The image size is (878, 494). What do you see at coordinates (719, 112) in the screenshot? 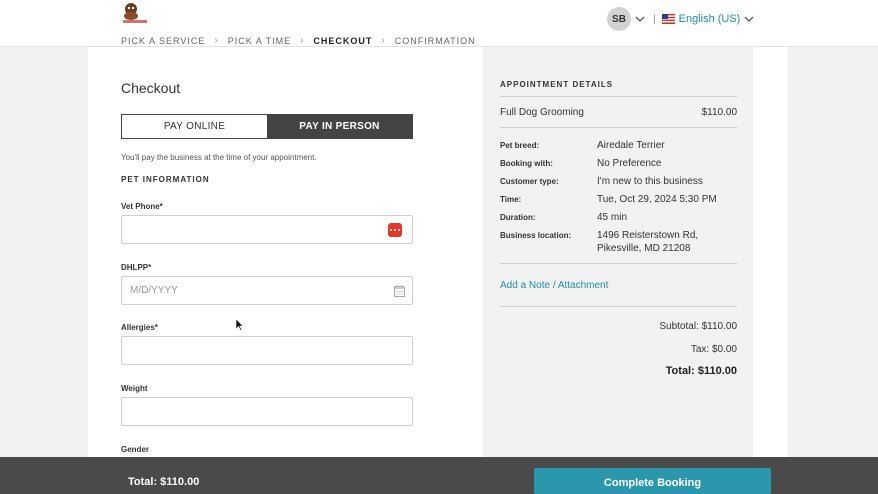
I see `service-price: $110.00` at bounding box center [719, 112].